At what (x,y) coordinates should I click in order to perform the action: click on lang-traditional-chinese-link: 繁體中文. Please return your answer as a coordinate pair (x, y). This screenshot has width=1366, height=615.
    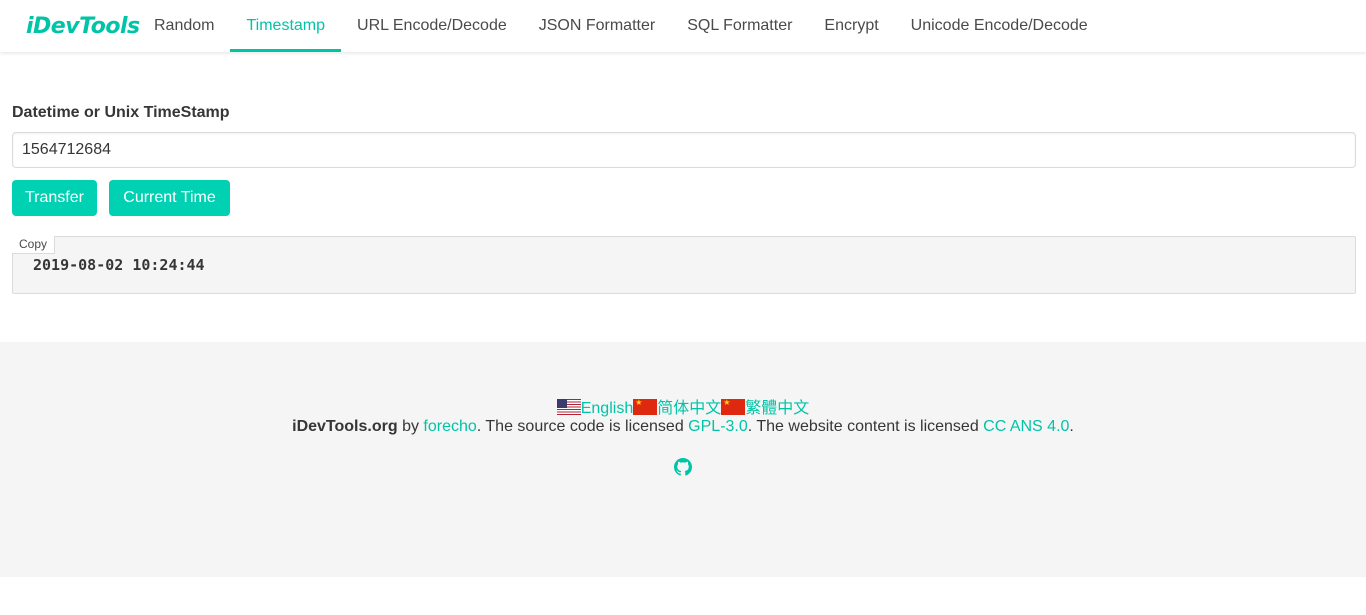
    Looking at the image, I should click on (765, 408).